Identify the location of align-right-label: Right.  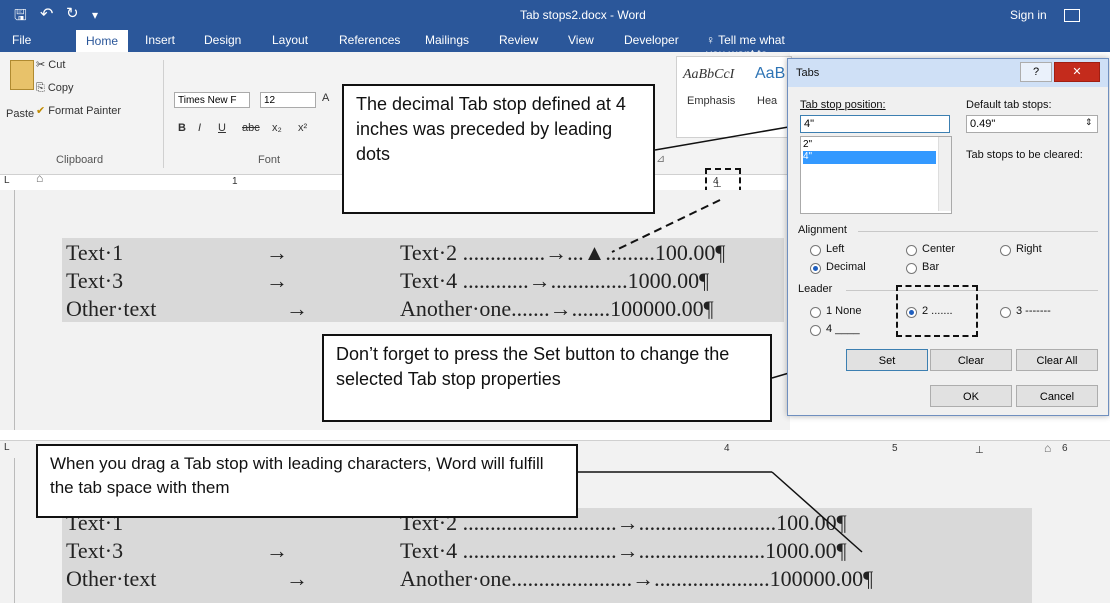
(1029, 249).